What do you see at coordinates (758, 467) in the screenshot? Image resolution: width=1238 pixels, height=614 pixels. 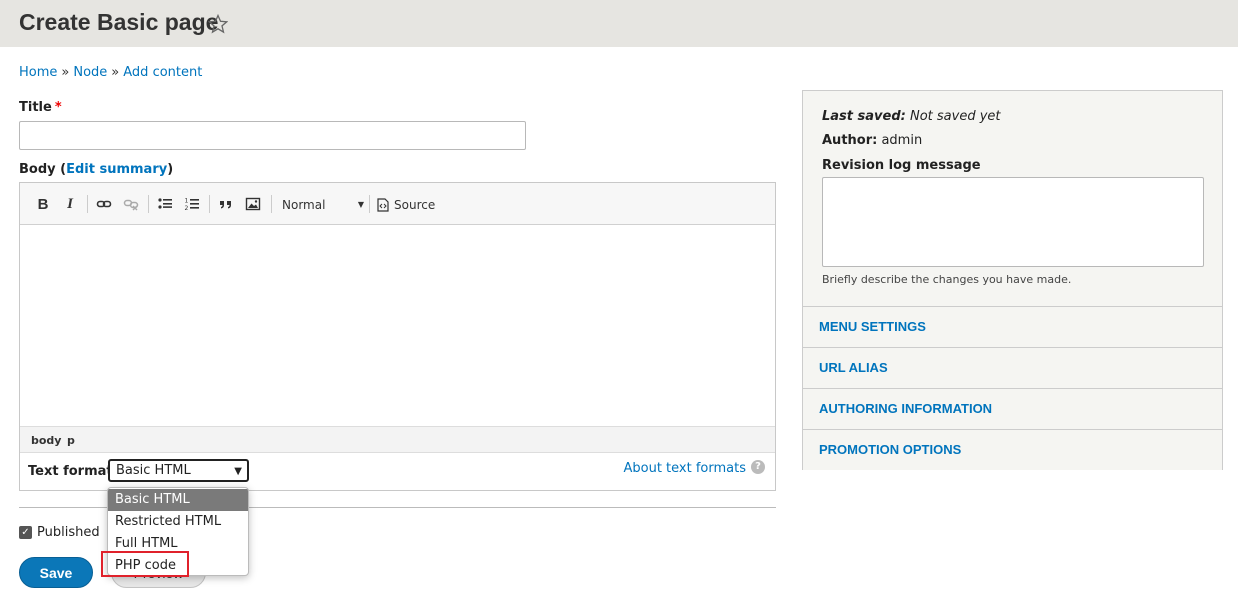 I see `help-icon: ?` at bounding box center [758, 467].